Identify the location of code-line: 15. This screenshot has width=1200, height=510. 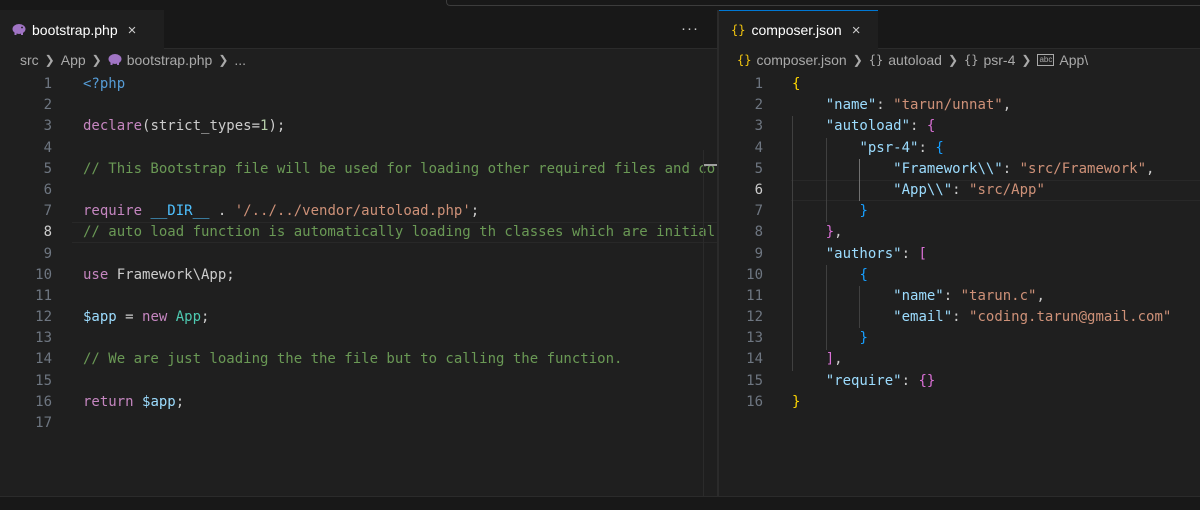
(358, 381).